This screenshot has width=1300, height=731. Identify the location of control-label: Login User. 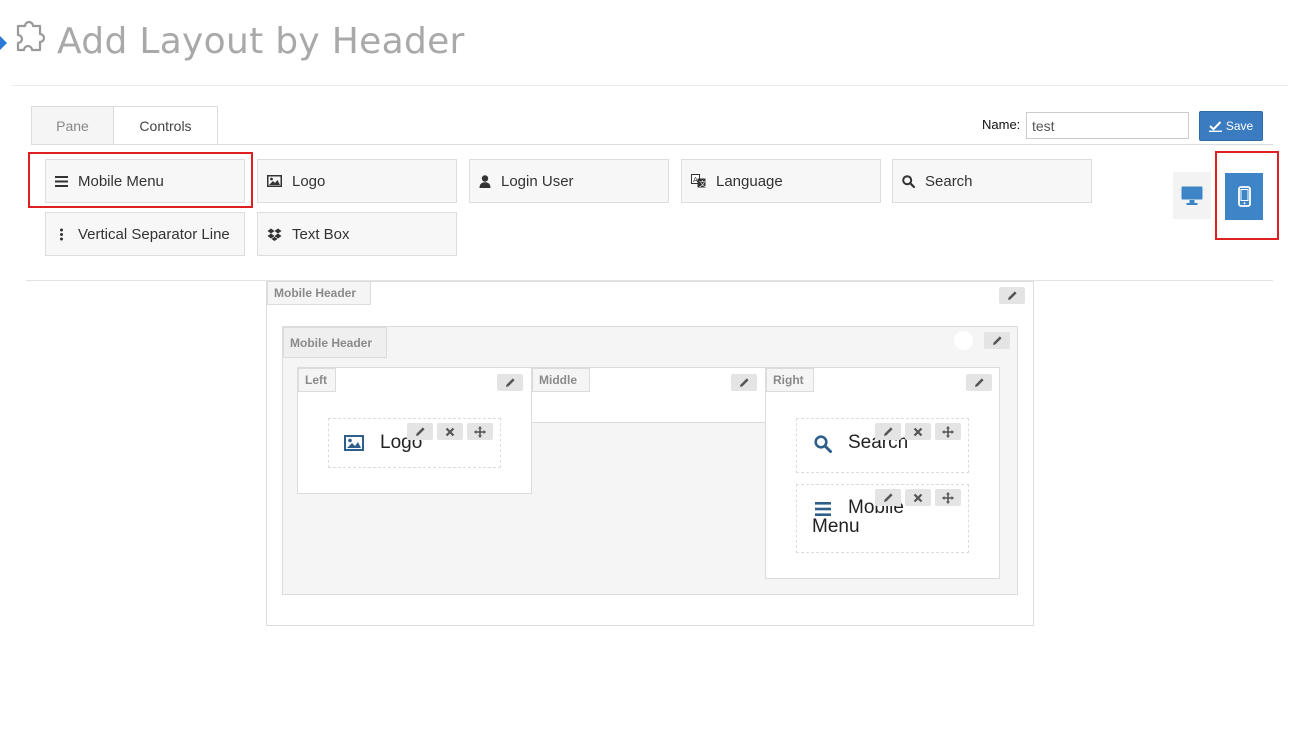
(537, 181).